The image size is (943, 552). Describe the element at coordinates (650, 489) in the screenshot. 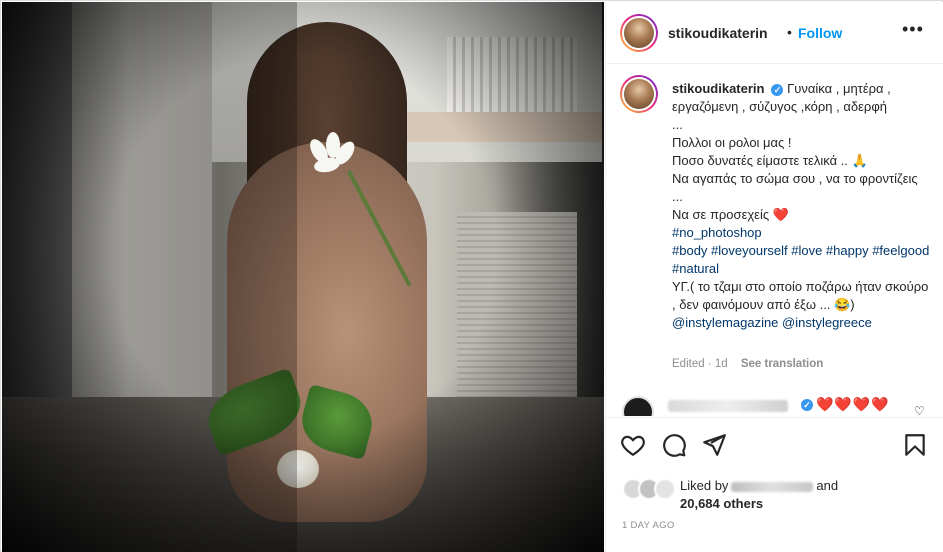

I see `liker-avatars` at that location.